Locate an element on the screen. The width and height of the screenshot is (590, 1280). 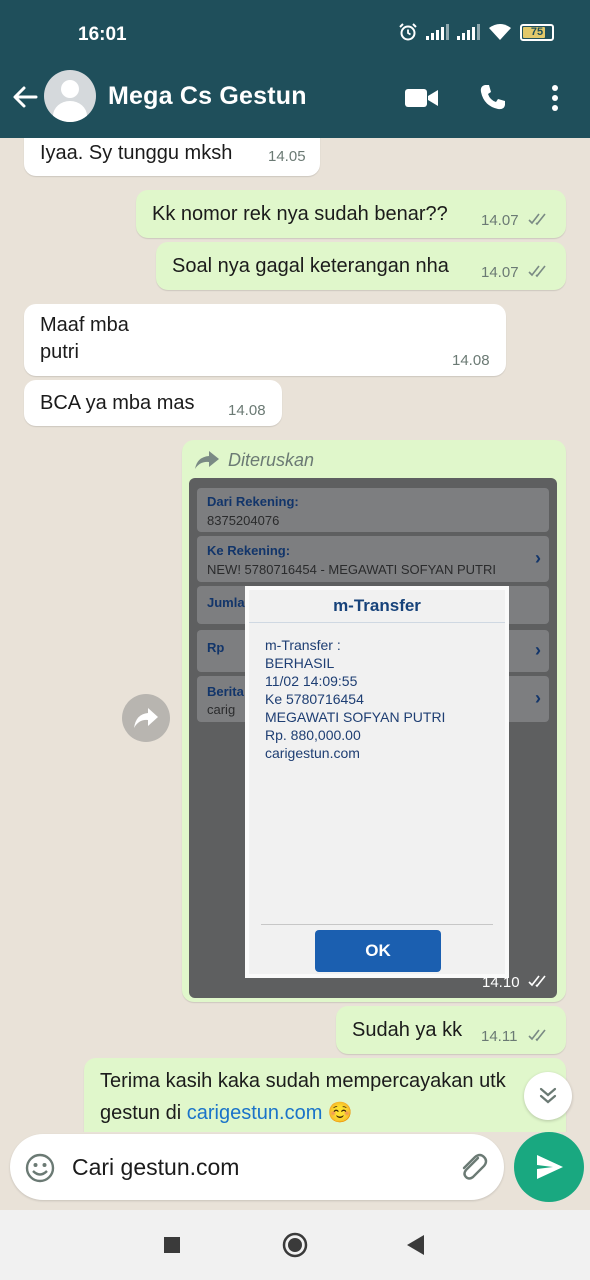
dialog-line: Ke 5780716454 is located at coordinates (314, 699).